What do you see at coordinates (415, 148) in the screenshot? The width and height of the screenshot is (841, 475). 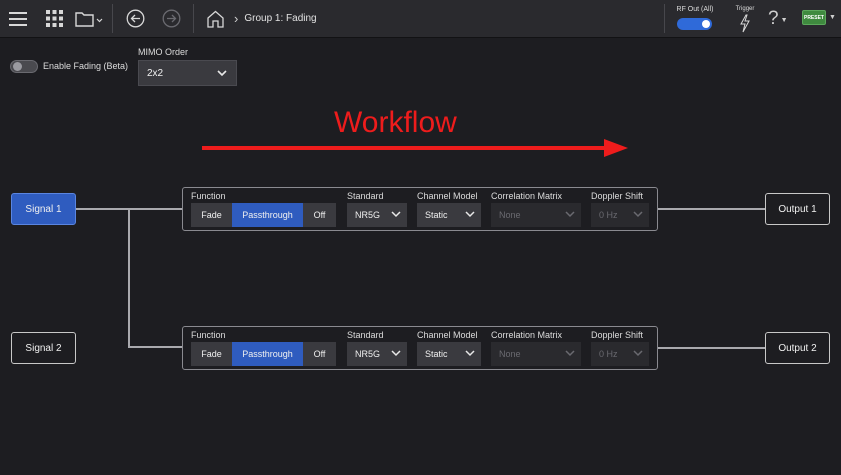 I see `workflow-arrow-icon` at bounding box center [415, 148].